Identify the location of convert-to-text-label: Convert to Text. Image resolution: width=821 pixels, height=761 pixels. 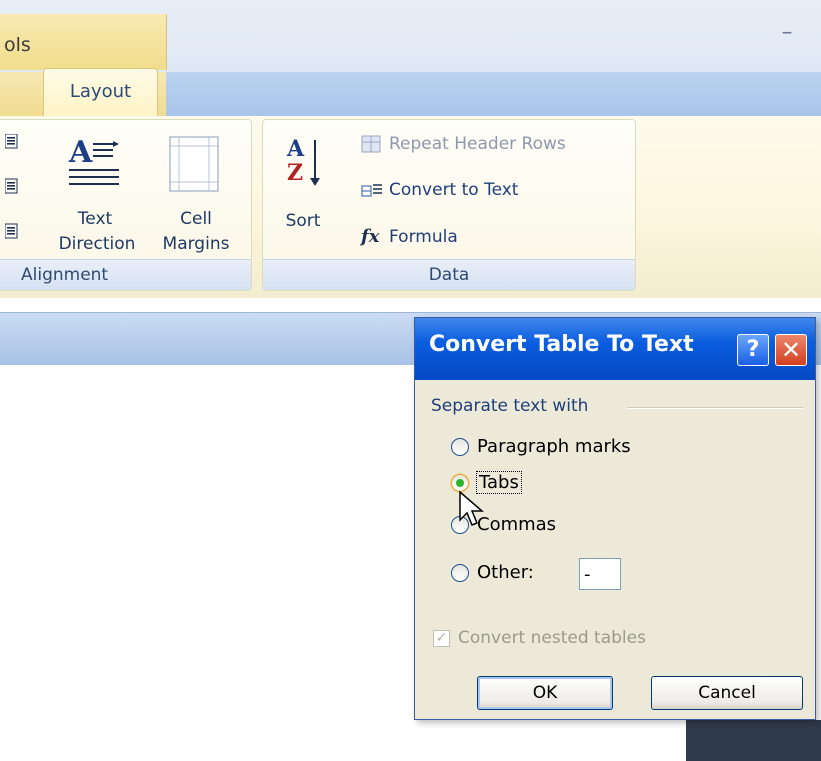
(454, 190).